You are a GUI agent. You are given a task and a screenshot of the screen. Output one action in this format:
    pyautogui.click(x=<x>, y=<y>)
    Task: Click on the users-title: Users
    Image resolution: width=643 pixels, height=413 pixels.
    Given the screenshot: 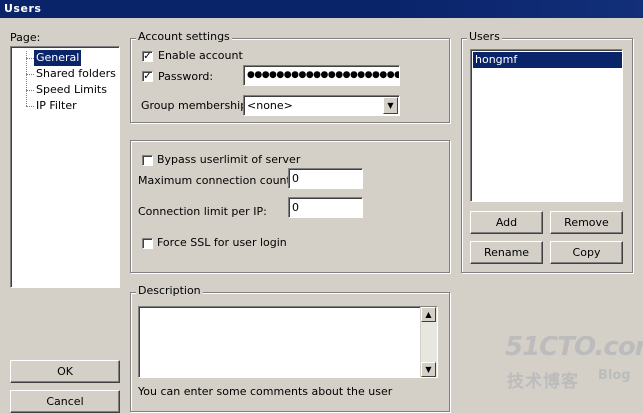 What is the action you would take?
    pyautogui.click(x=484, y=36)
    